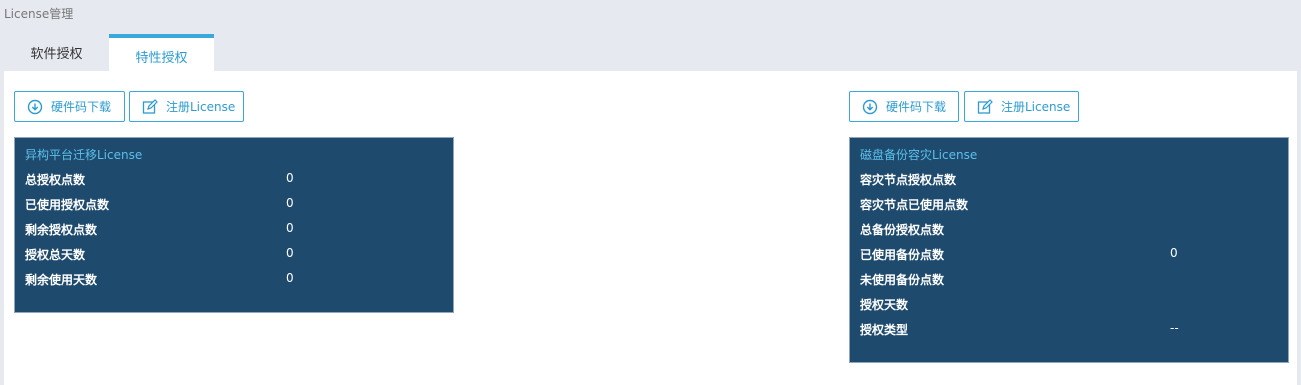  I want to click on row-label: 已使用备份点数, so click(902, 255).